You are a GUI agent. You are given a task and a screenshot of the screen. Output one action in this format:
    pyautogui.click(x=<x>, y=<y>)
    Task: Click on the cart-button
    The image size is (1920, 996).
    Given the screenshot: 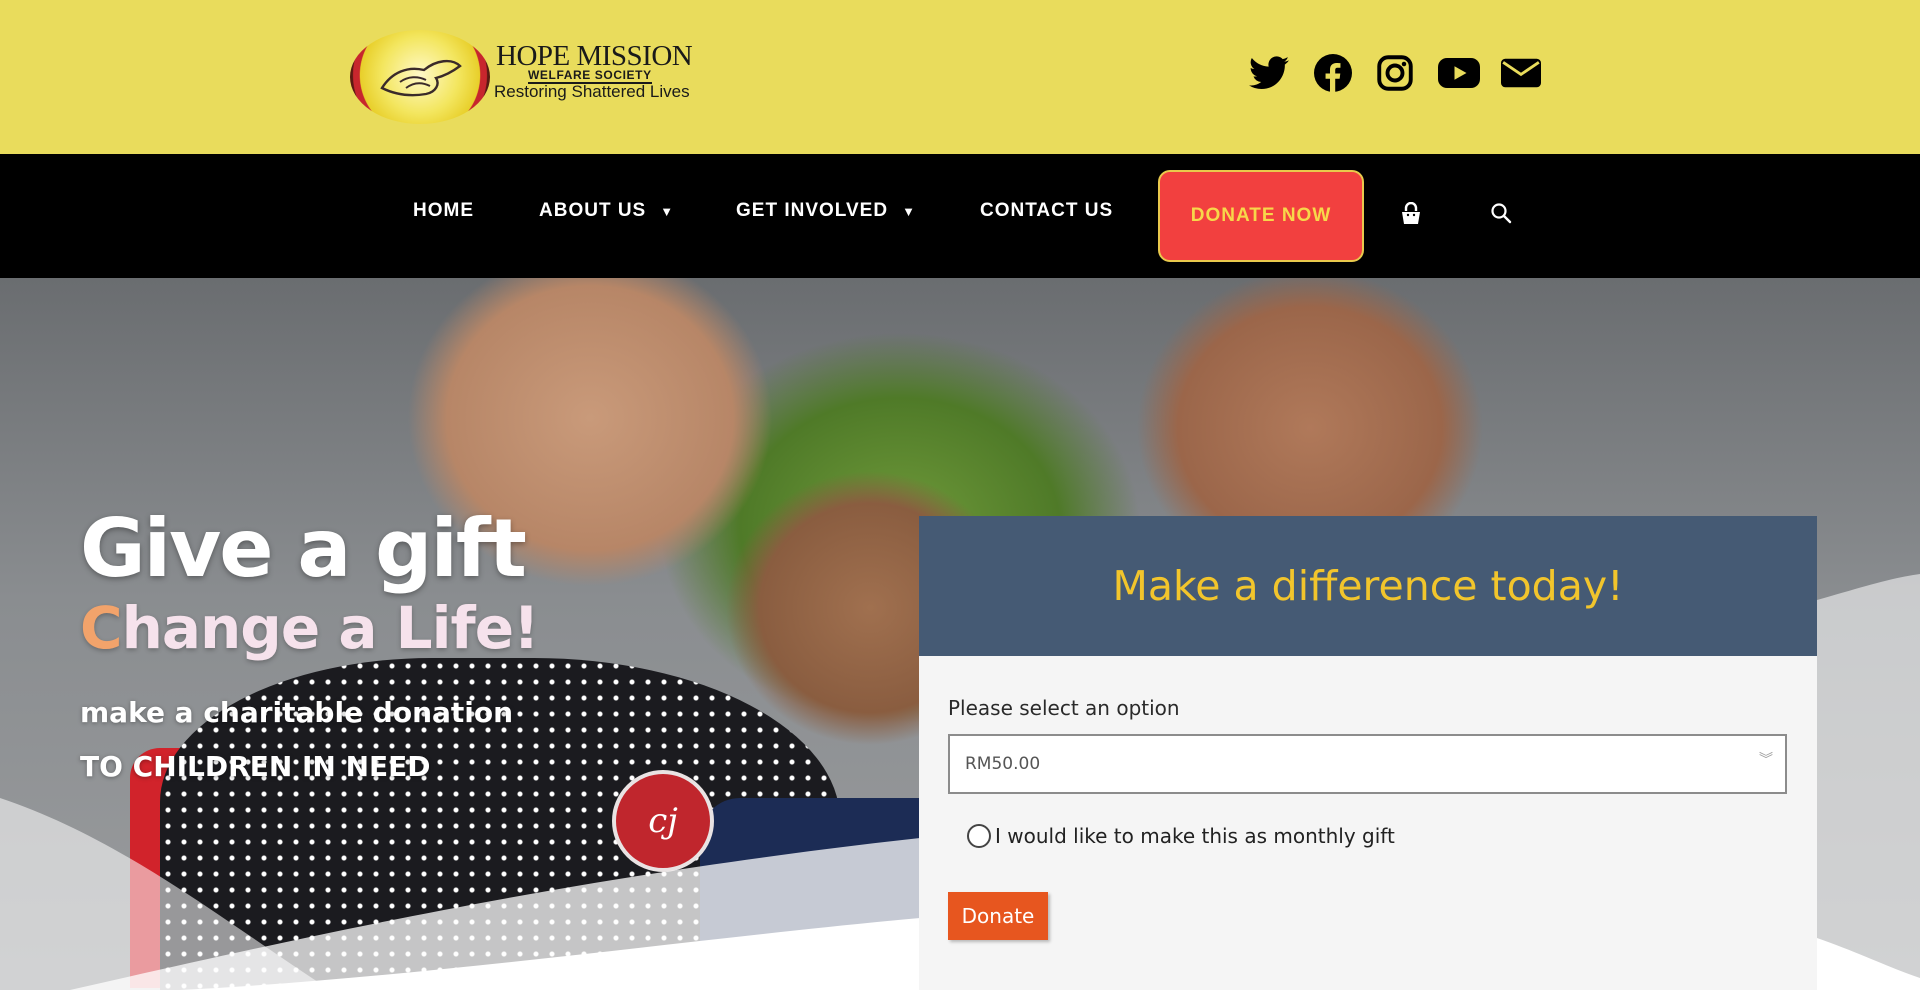 What is the action you would take?
    pyautogui.click(x=1411, y=216)
    